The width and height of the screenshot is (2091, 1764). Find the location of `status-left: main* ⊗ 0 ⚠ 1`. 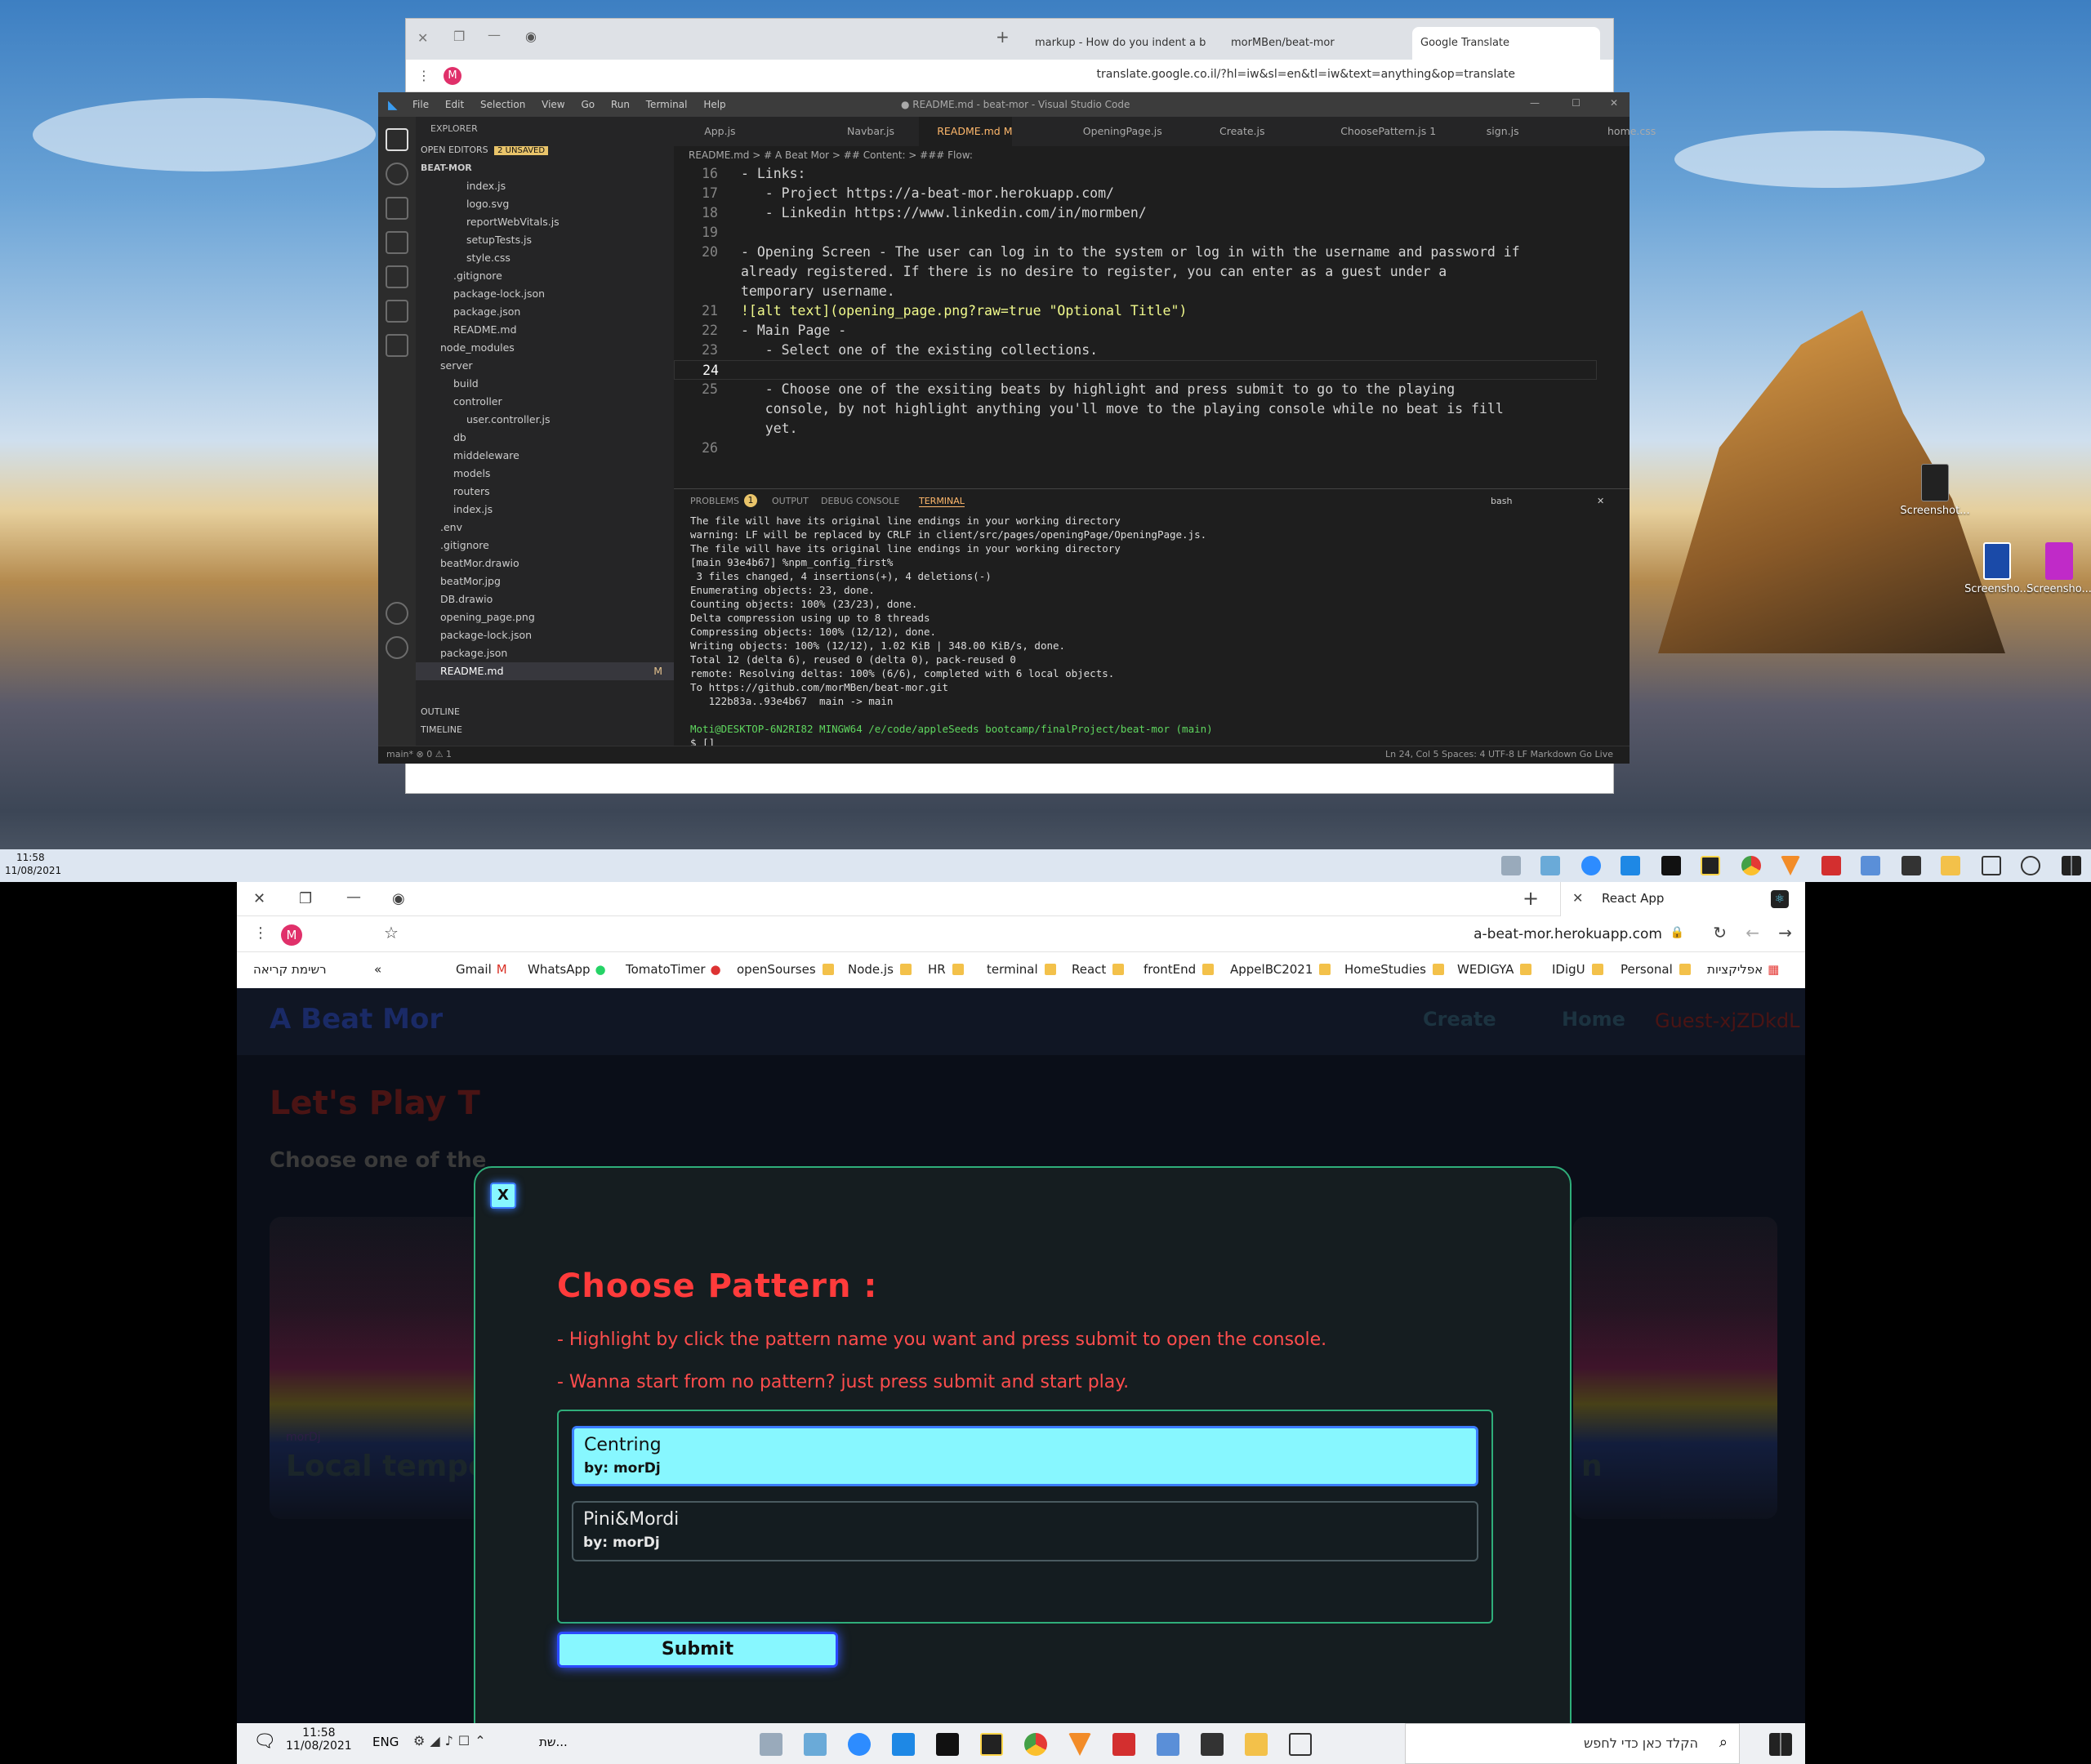

status-left: main* ⊗ 0 ⚠ 1 is located at coordinates (419, 754).